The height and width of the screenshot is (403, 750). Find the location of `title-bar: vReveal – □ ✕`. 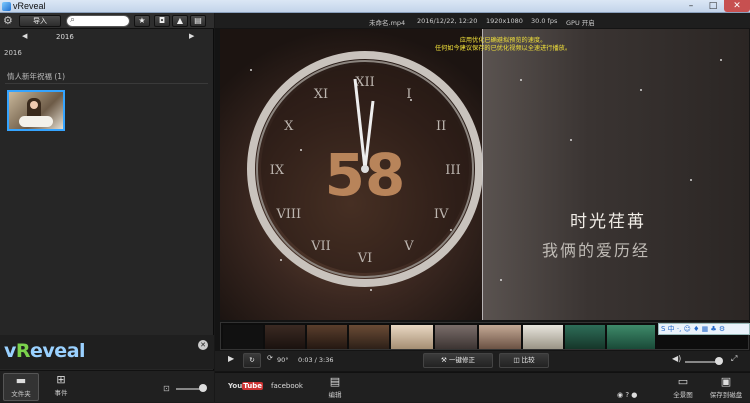

title-bar: vReveal – □ ✕ is located at coordinates (375, 6).